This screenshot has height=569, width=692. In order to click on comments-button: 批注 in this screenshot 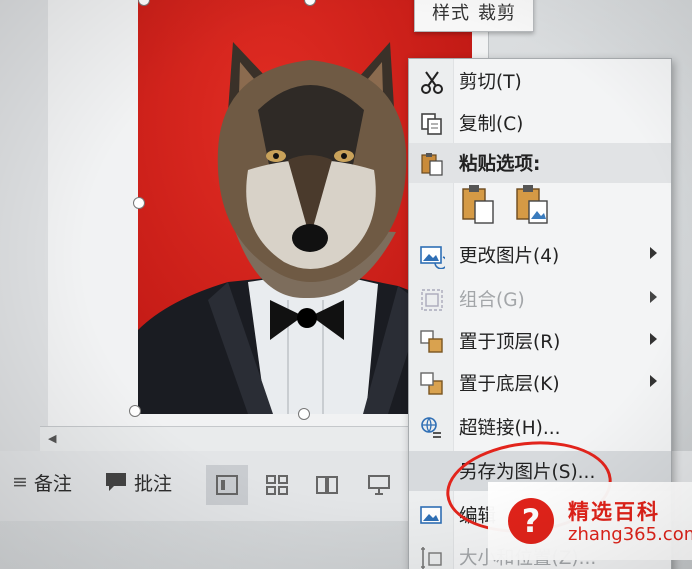, I will do `click(138, 482)`.